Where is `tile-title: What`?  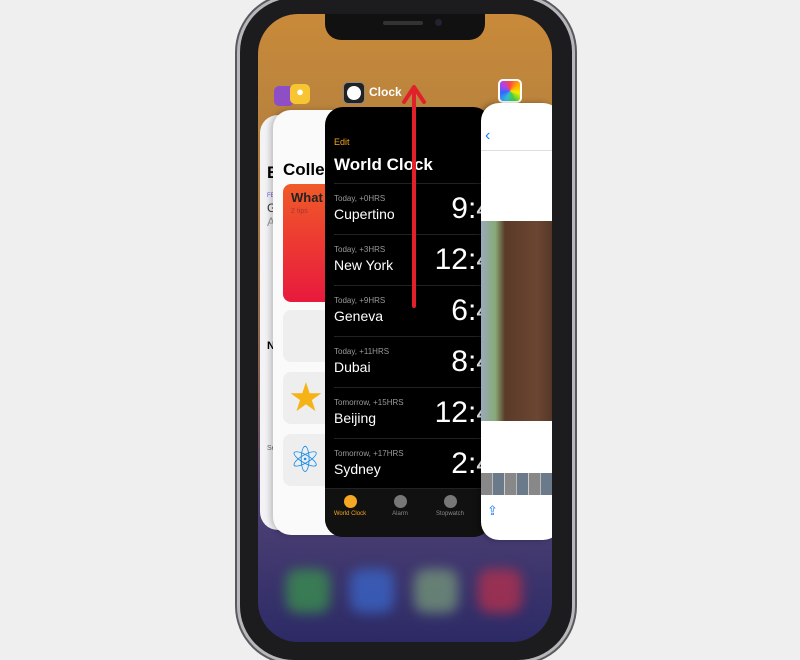 tile-title: What is located at coordinates (307, 197).